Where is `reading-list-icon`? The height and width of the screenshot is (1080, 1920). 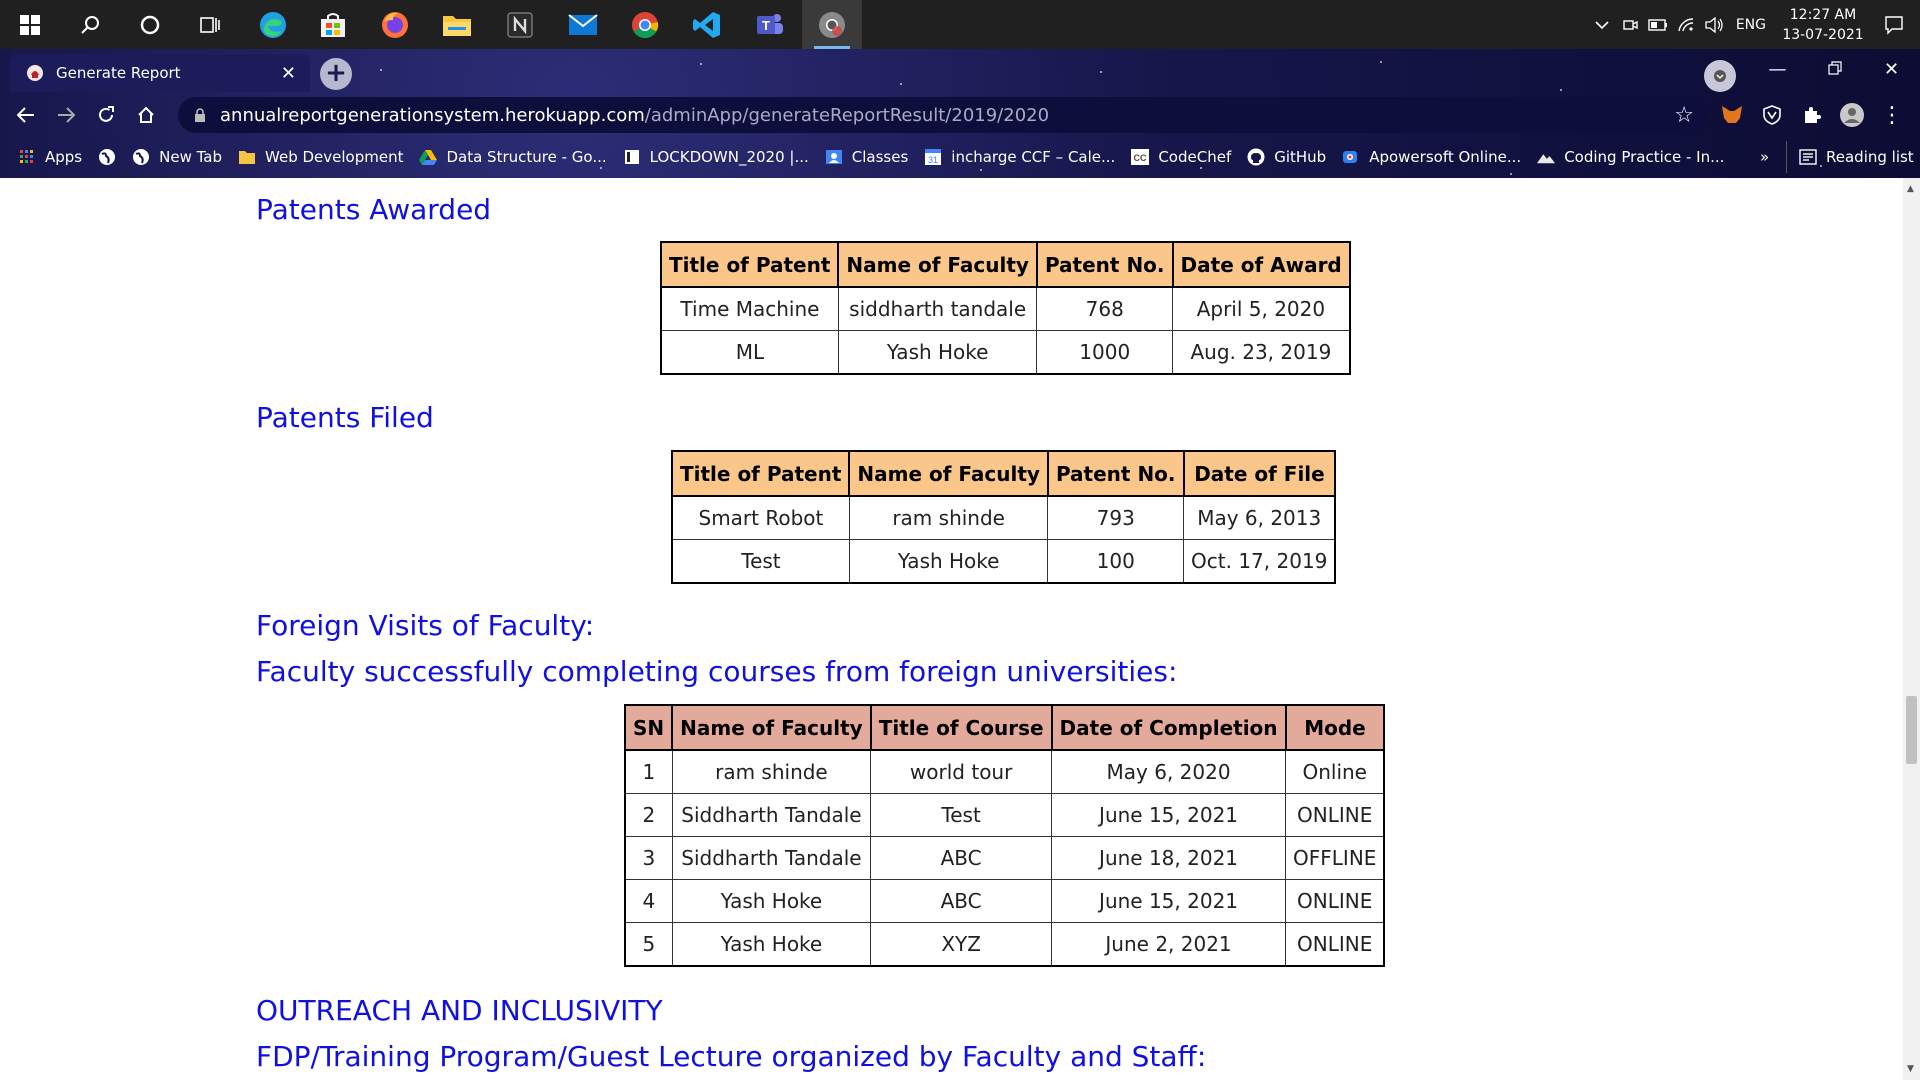 reading-list-icon is located at coordinates (1808, 157).